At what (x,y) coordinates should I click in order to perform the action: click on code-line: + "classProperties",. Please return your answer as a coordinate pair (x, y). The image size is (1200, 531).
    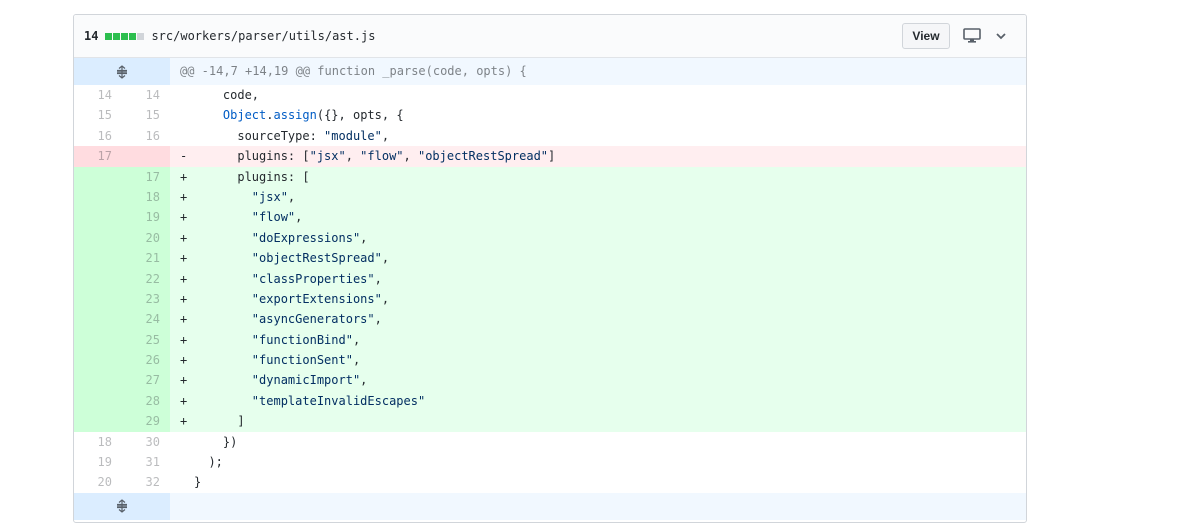
    Looking at the image, I should click on (598, 279).